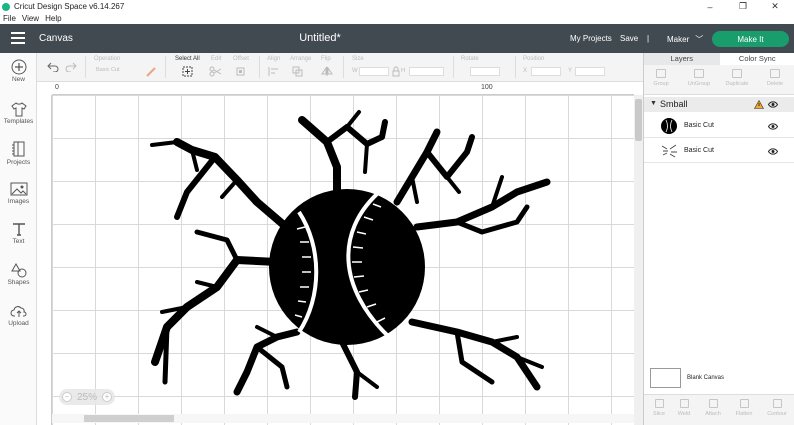 The height and width of the screenshot is (425, 794). Describe the element at coordinates (320, 38) in the screenshot. I see `document-title: Untitled*` at that location.